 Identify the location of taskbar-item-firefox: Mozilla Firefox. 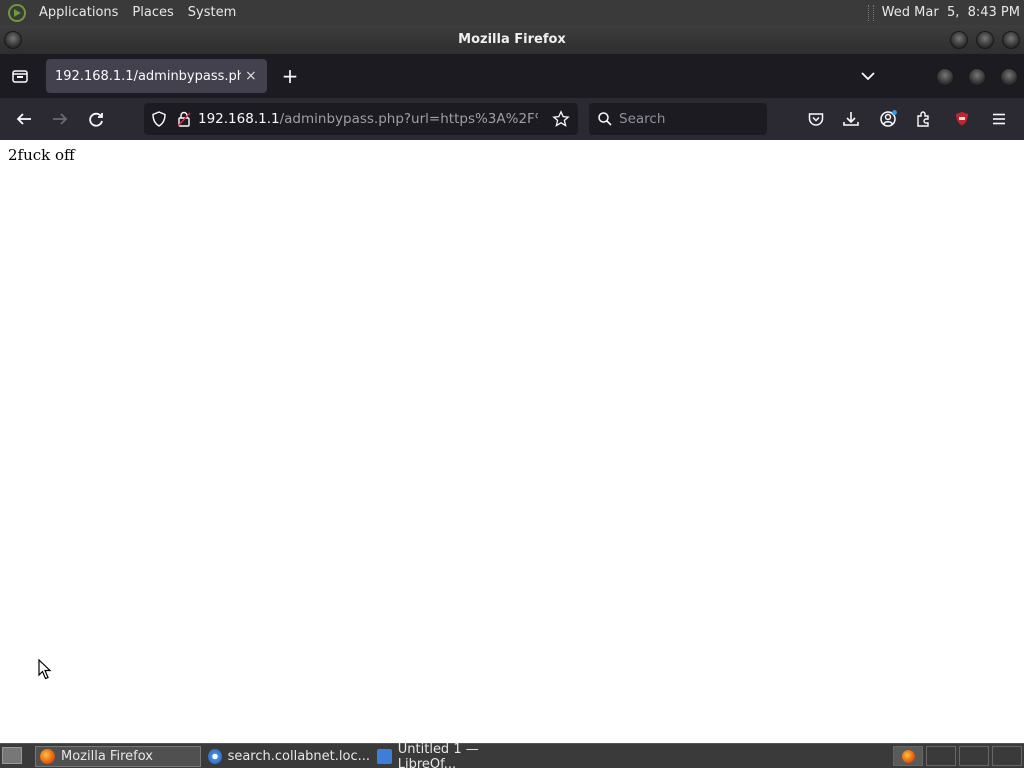
(118, 756).